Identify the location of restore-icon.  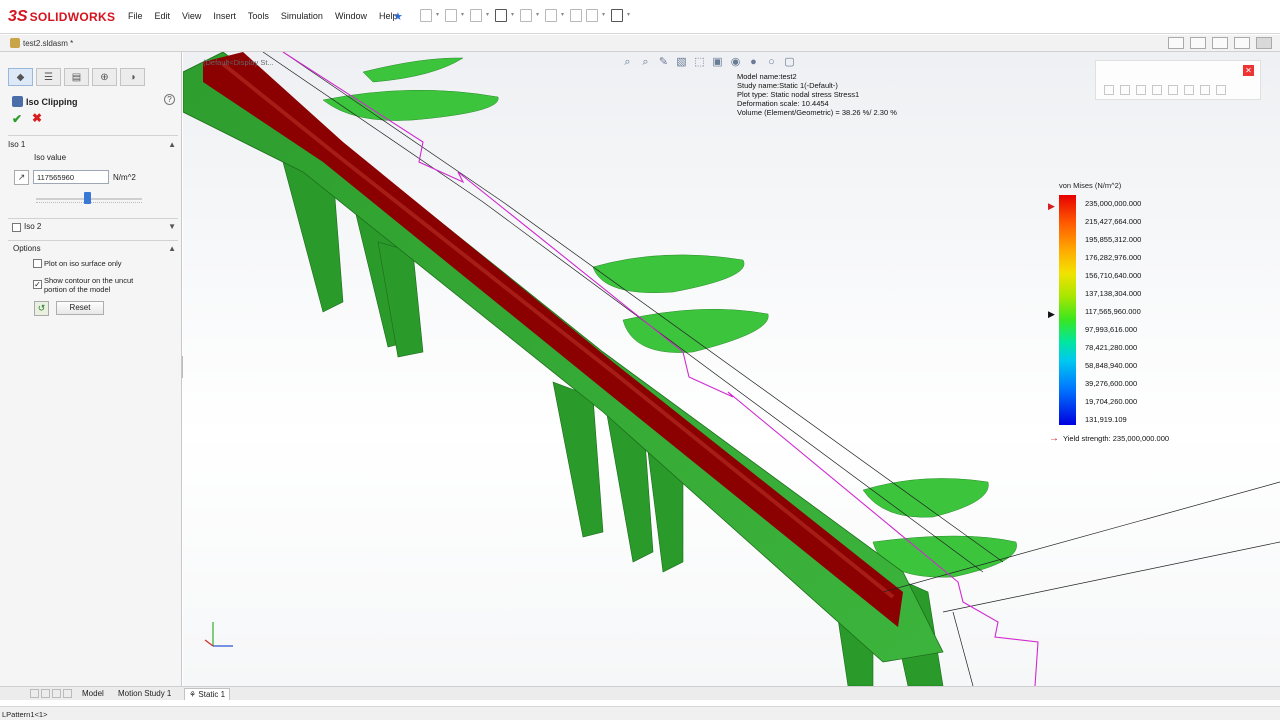
(1242, 43).